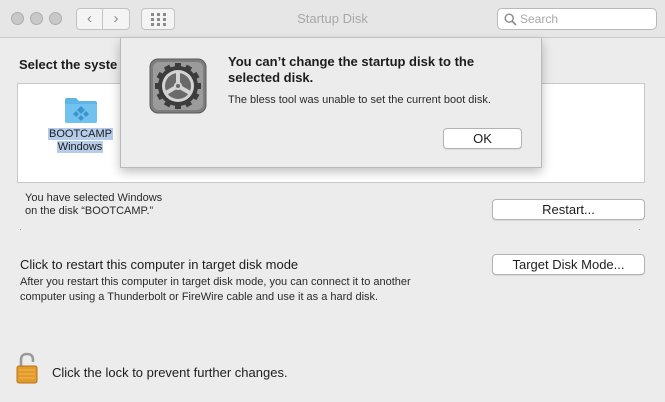 This screenshot has width=665, height=402. Describe the element at coordinates (68, 64) in the screenshot. I see `select-disk-heading: Select the syste` at that location.